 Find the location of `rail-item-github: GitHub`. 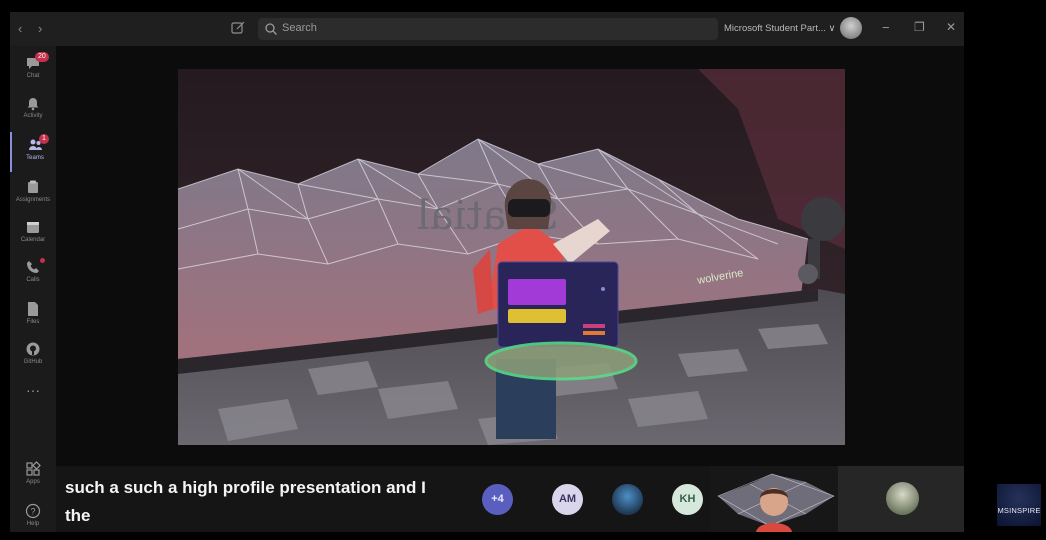

rail-item-github: GitHub is located at coordinates (33, 356).